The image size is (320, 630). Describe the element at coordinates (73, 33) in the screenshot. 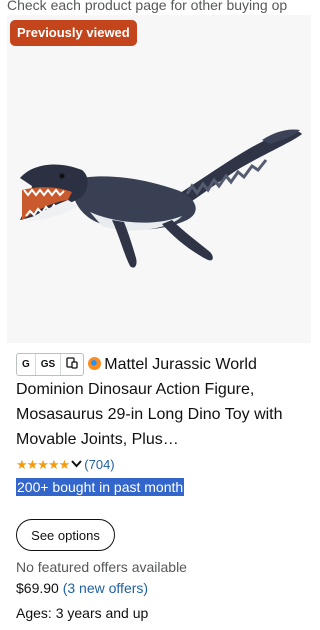

I see `previously-viewed-badge: Previously viewed` at that location.